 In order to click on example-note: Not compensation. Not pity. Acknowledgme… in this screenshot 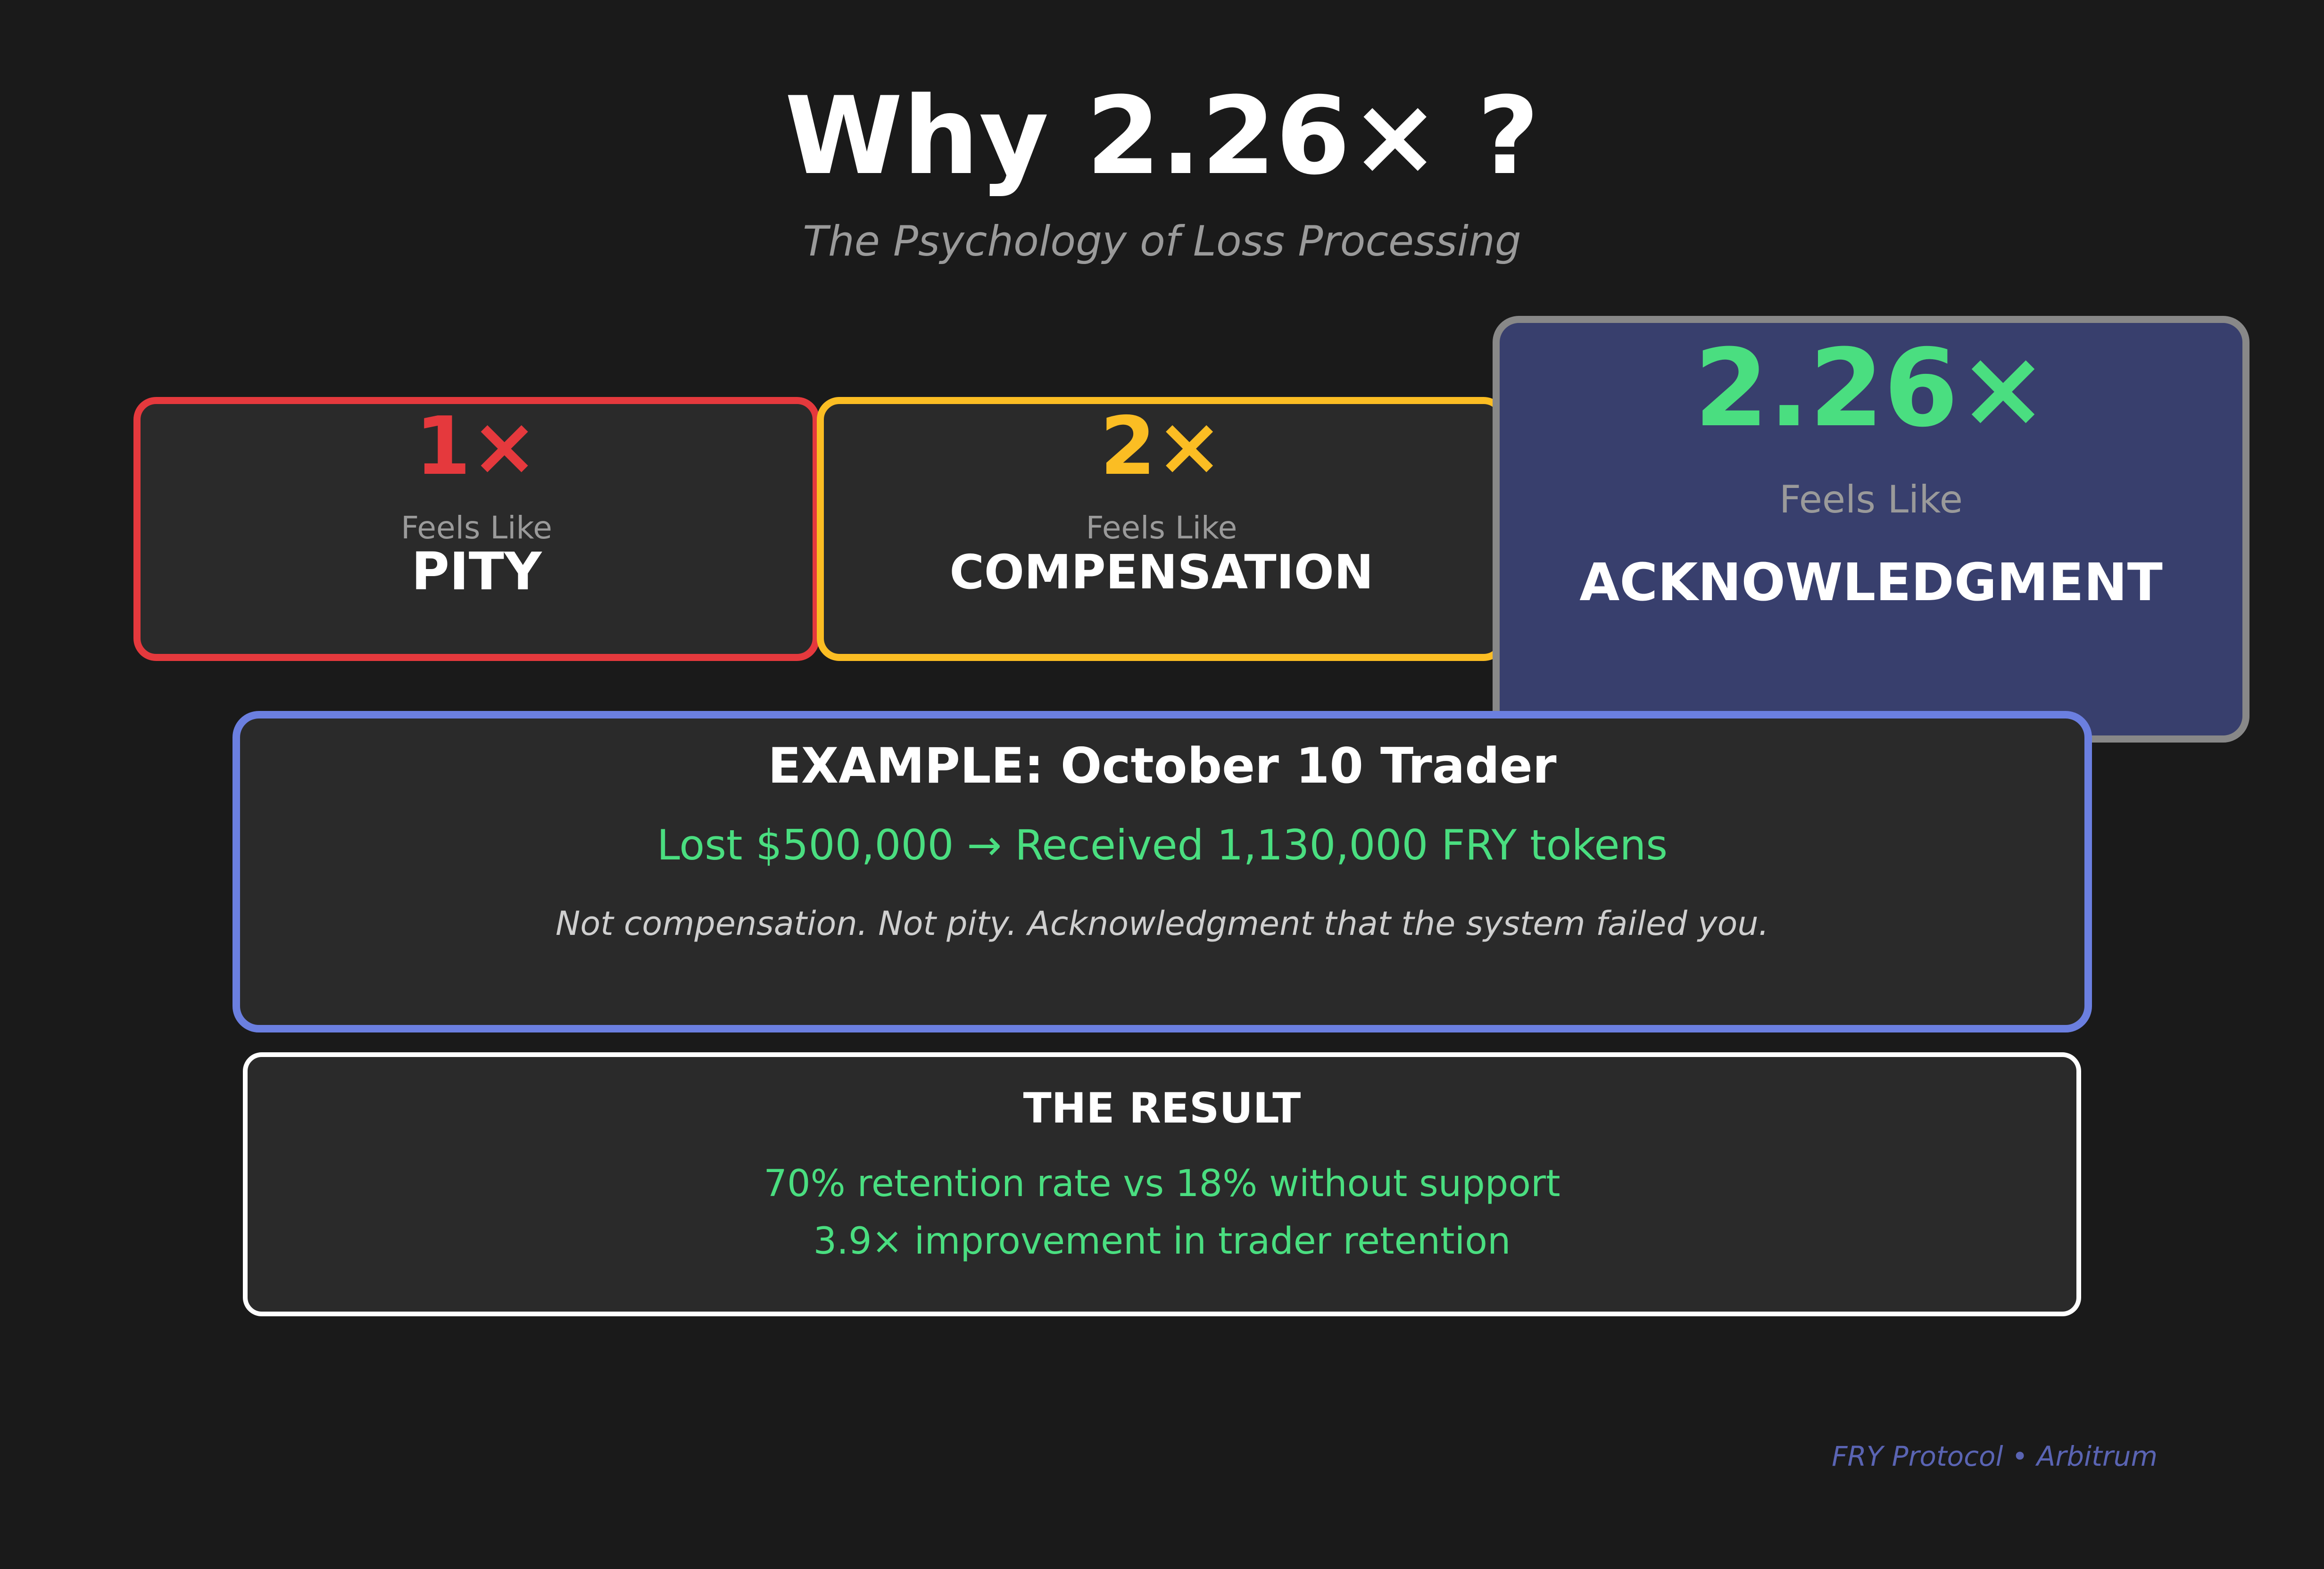, I will do `click(1162, 923)`.